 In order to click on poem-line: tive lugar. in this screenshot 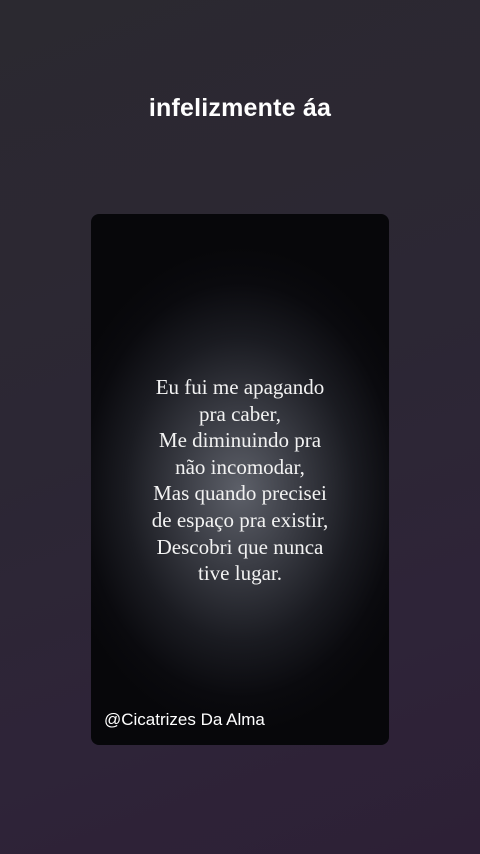, I will do `click(240, 573)`.